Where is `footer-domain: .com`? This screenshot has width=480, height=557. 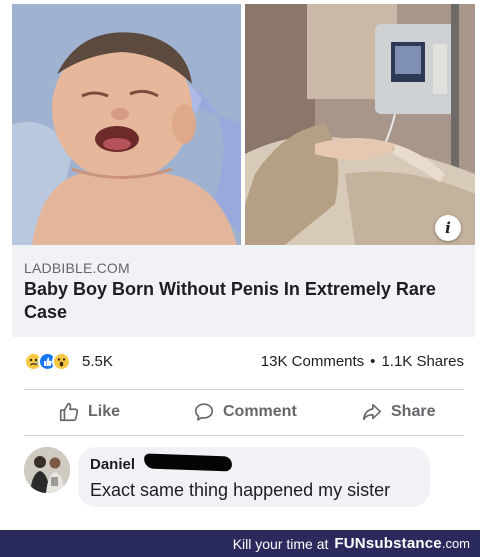 footer-domain: .com is located at coordinates (455, 543).